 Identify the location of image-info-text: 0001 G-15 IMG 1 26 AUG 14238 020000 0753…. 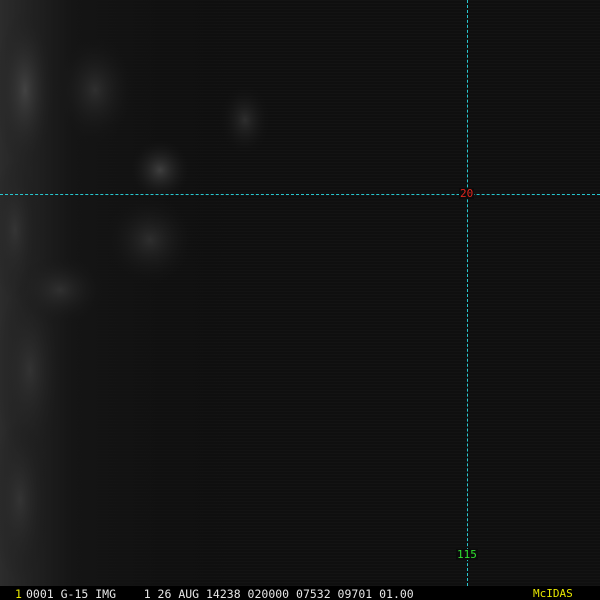
(220, 593).